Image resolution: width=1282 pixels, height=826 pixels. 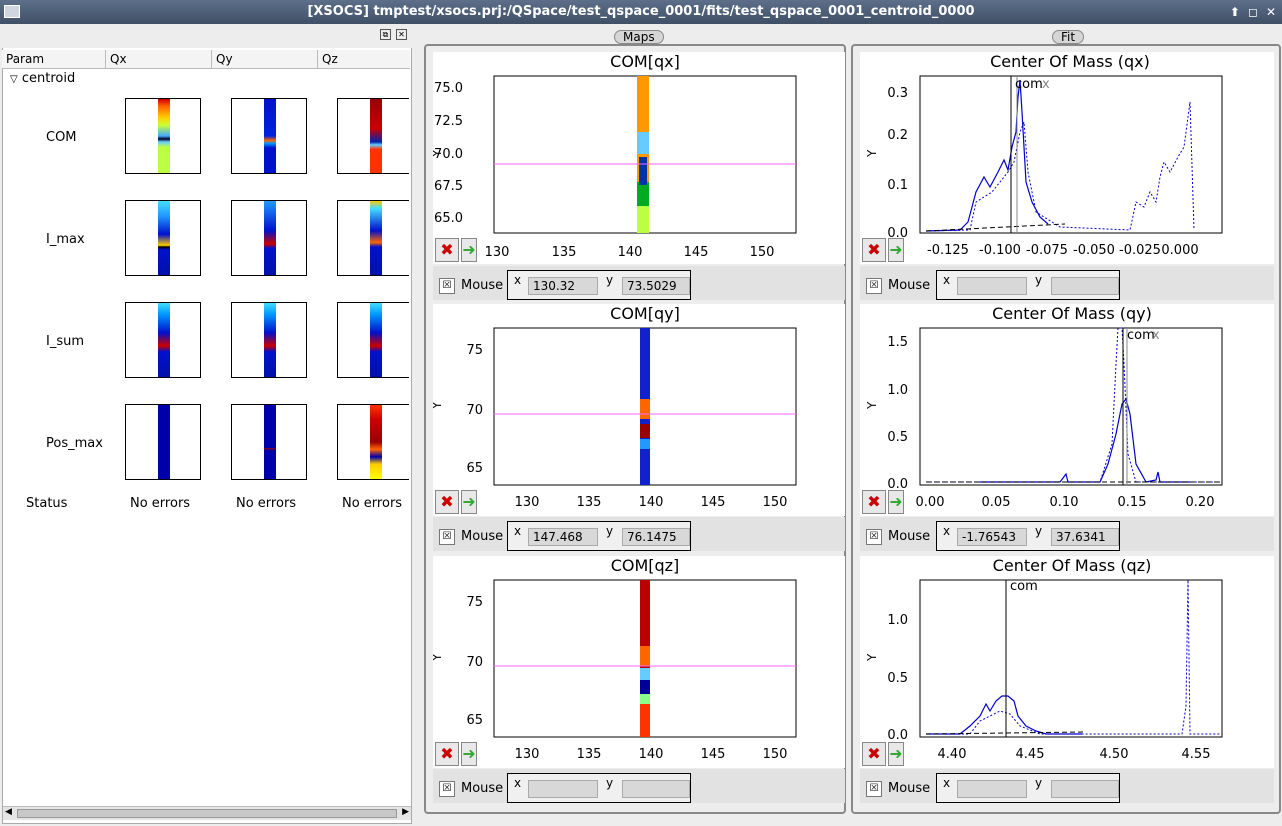 I want to click on thumb-imax-qz, so click(x=373, y=238).